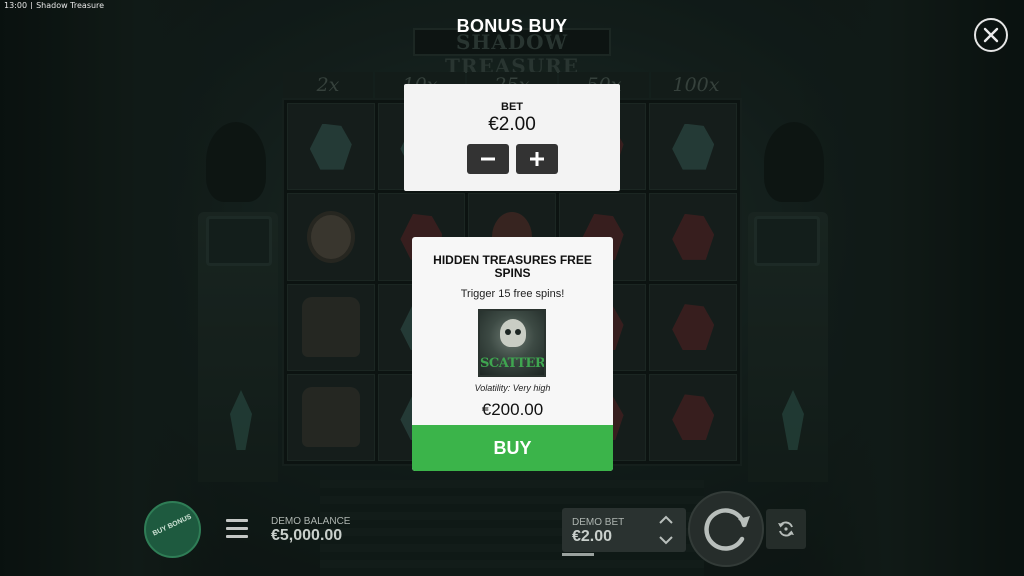 Image resolution: width=1024 pixels, height=576 pixels. I want to click on demo-bet-value: €2.00, so click(592, 536).